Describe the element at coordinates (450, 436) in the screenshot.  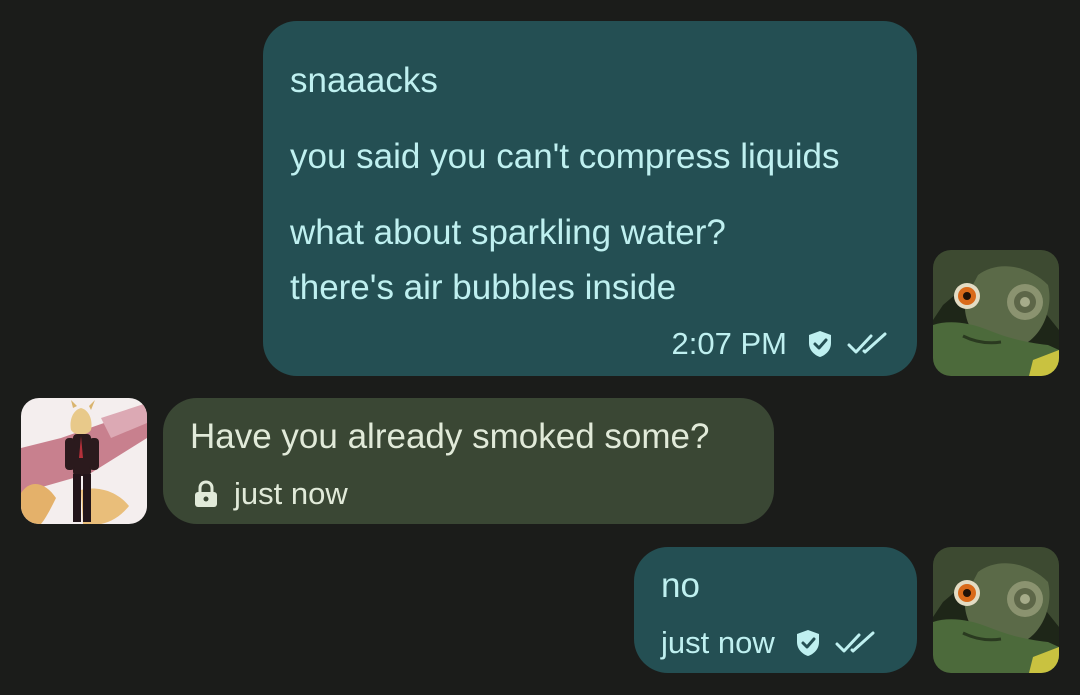
I see `message-text: Have you already smoked some?` at that location.